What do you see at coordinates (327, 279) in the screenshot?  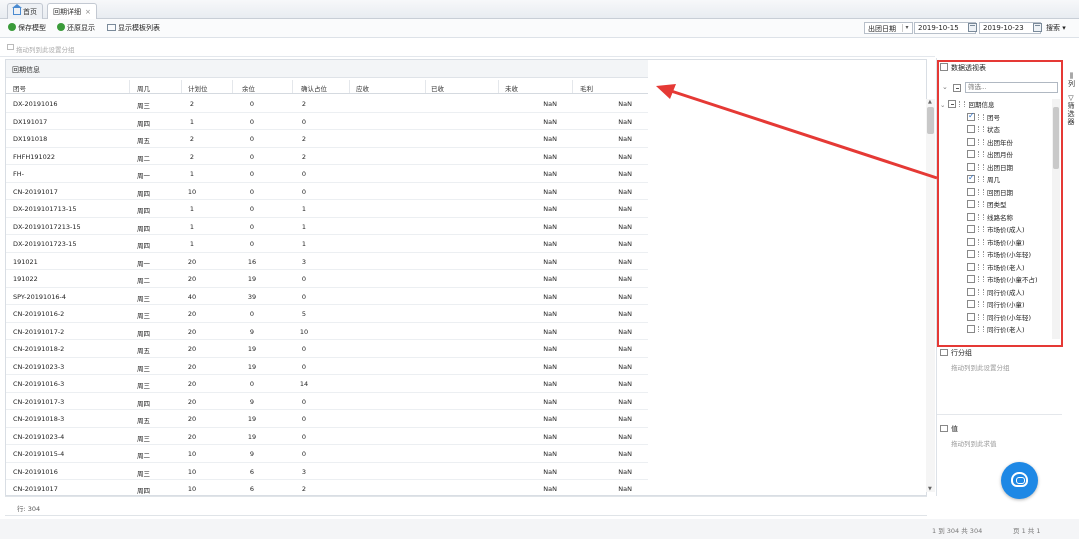 I see `table-row: 191022 周二 20 19 0 NaN NaN` at bounding box center [327, 279].